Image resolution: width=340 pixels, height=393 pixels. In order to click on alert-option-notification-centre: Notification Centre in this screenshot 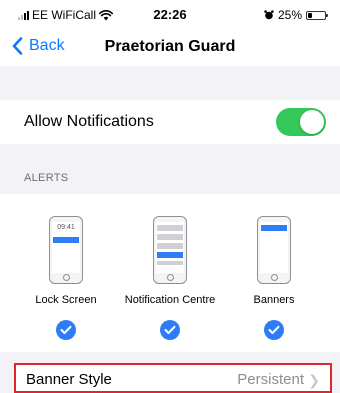, I will do `click(170, 273)`.